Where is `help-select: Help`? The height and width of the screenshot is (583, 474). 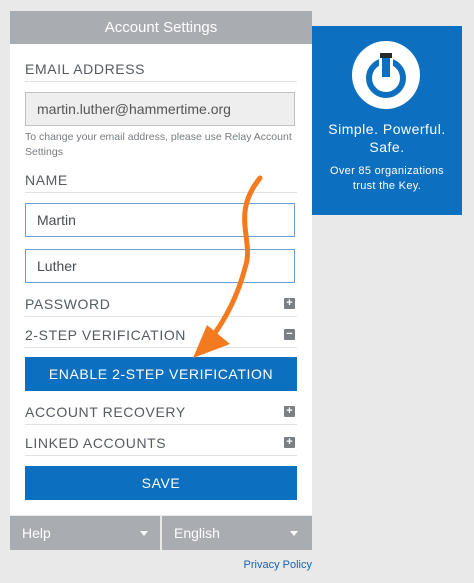
help-select: Help is located at coordinates (85, 533).